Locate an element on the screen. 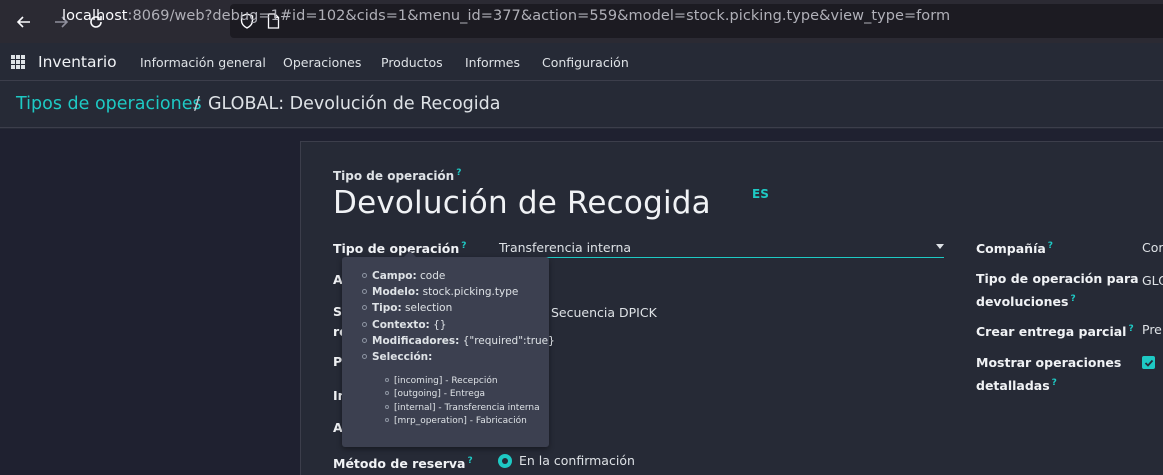 This screenshot has height=475, width=1163. top-label-text: Tipo de operación is located at coordinates (394, 176).